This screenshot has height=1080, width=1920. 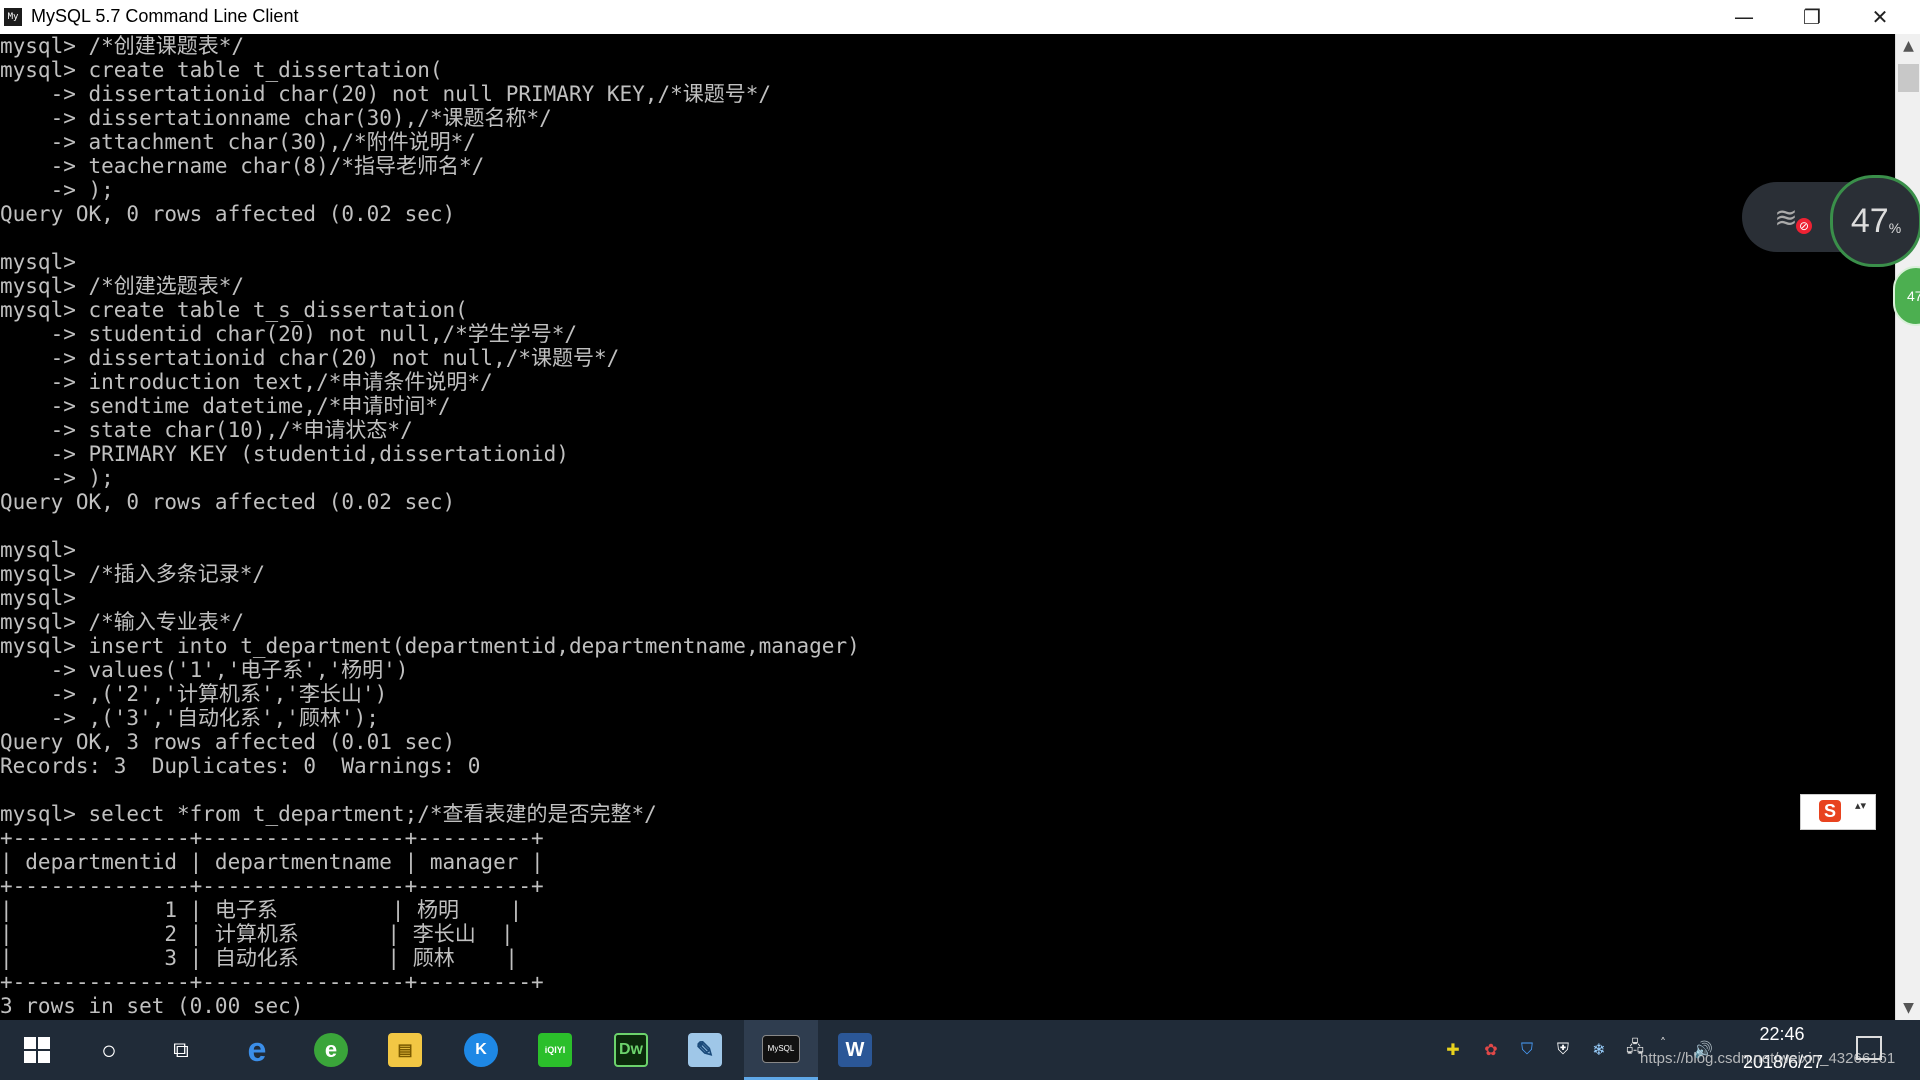 I want to click on mysql-app-icon: My, so click(x=13, y=17).